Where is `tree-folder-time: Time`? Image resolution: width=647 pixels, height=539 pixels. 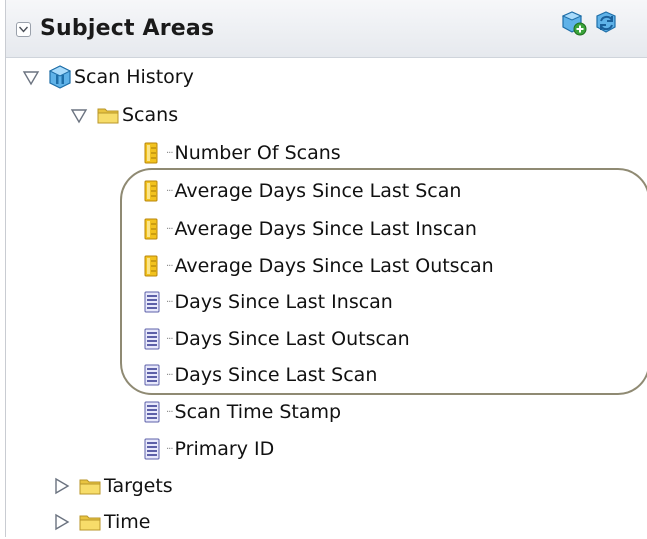
tree-folder-time: Time is located at coordinates (100, 522).